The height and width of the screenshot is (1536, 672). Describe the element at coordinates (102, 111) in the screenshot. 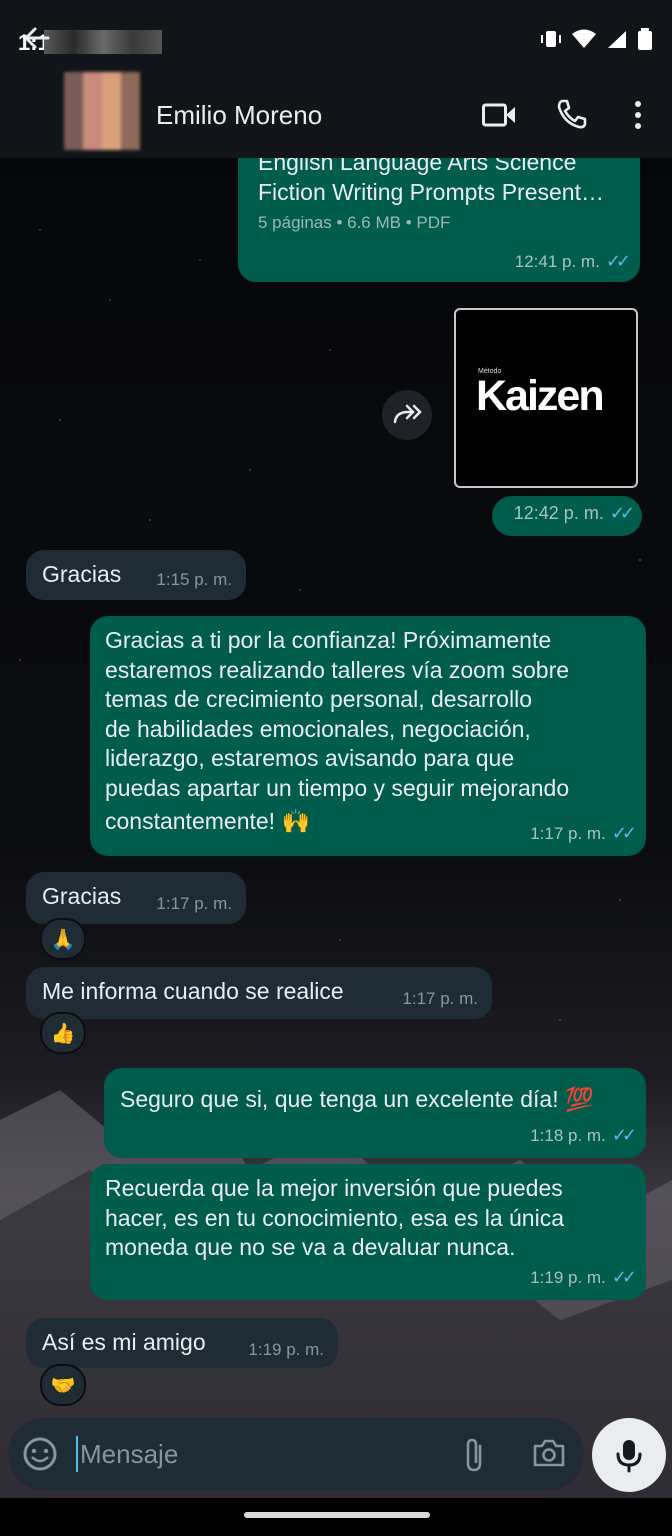

I see `contact-avatar` at that location.